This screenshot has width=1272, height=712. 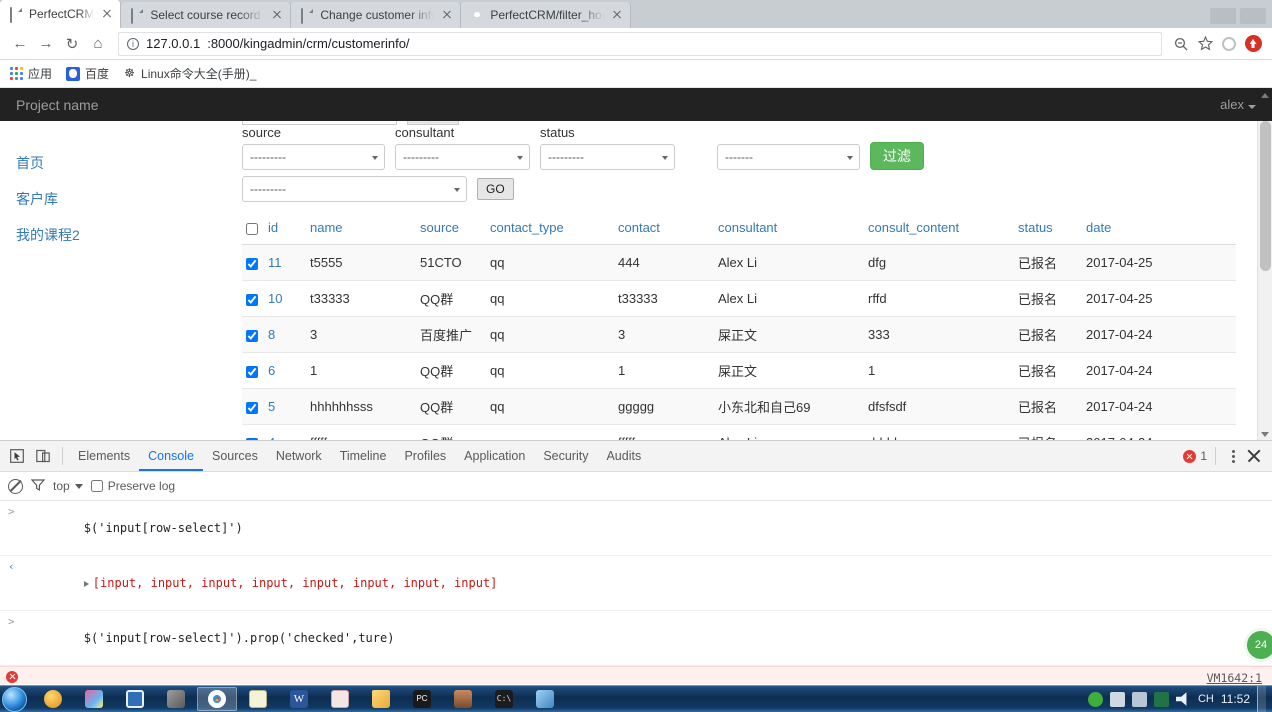 I want to click on tab-network: Network, so click(x=299, y=456).